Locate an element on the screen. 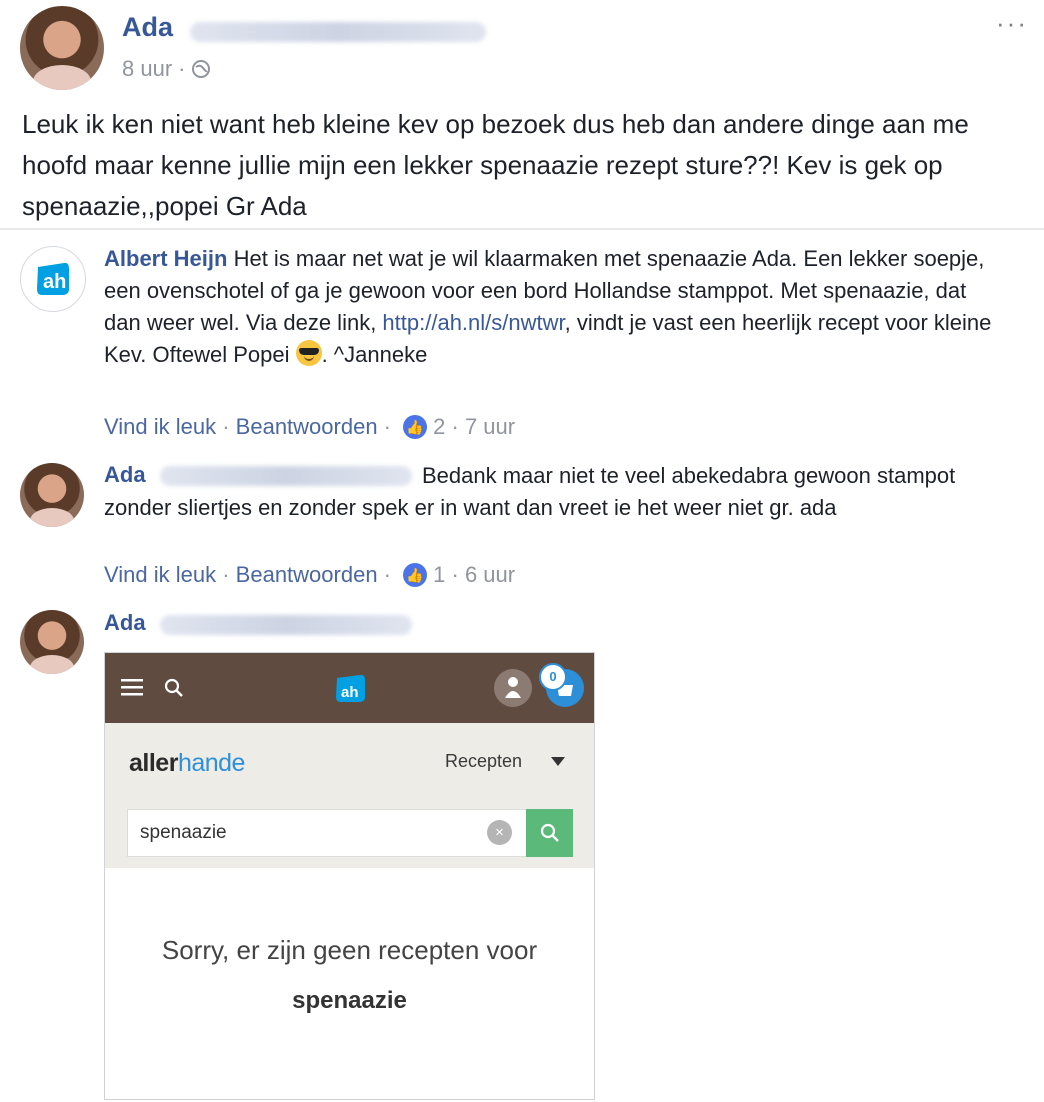  comment-2-avatar is located at coordinates (52, 495).